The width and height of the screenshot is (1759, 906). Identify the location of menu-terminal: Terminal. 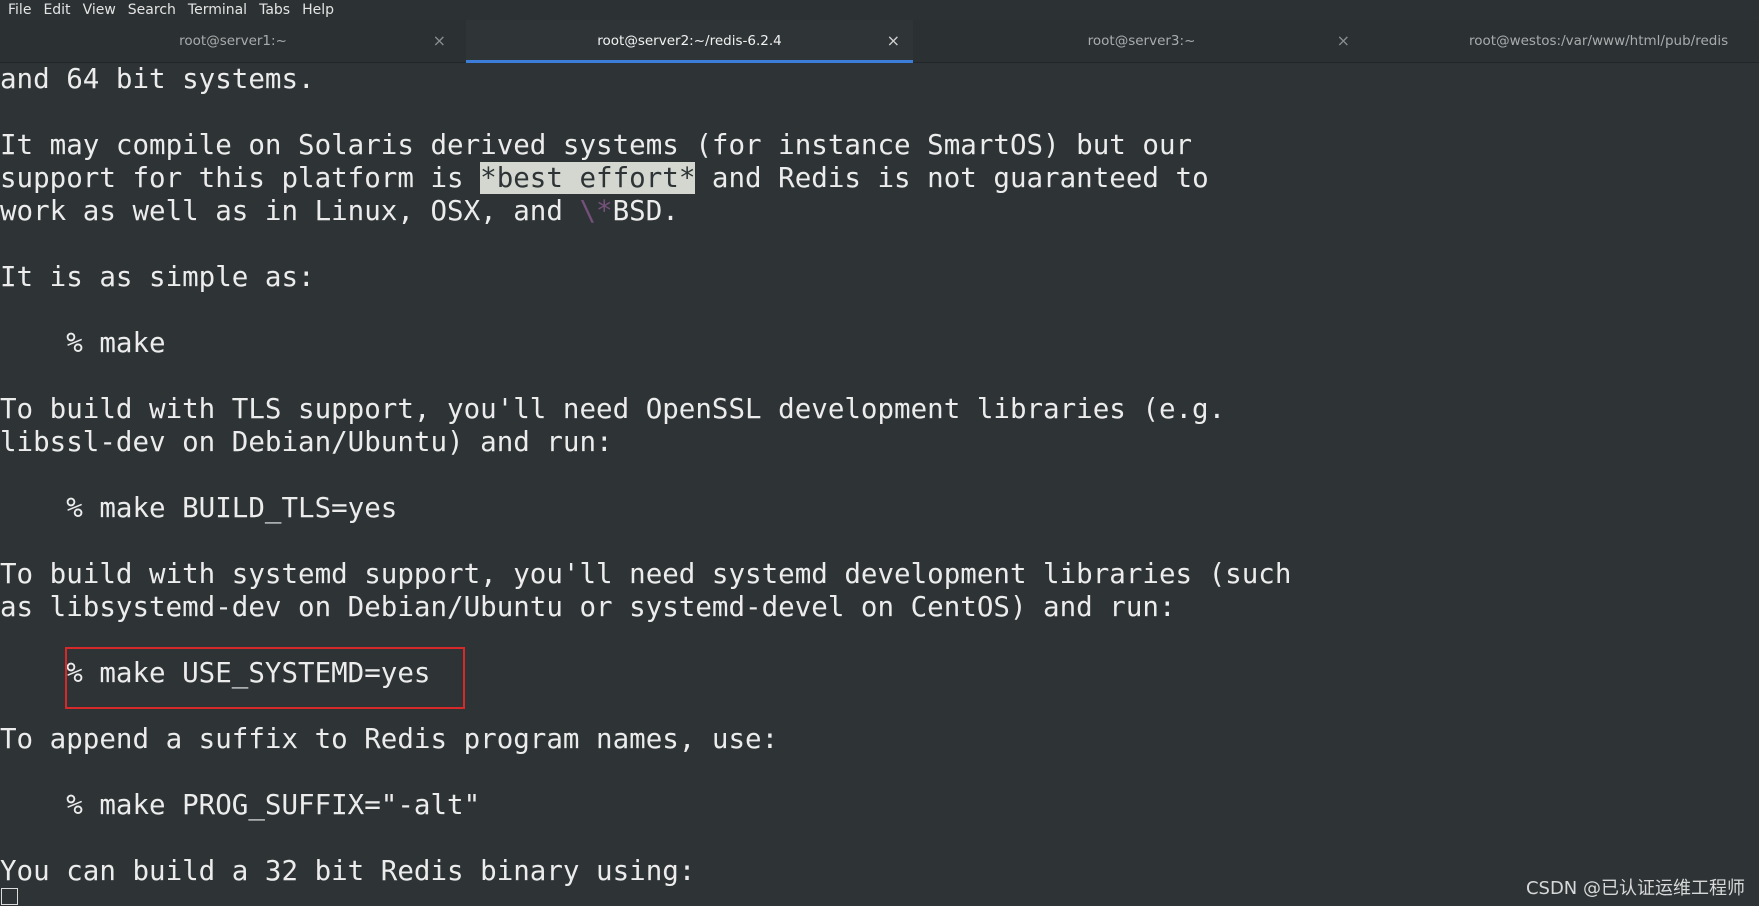
(217, 10).